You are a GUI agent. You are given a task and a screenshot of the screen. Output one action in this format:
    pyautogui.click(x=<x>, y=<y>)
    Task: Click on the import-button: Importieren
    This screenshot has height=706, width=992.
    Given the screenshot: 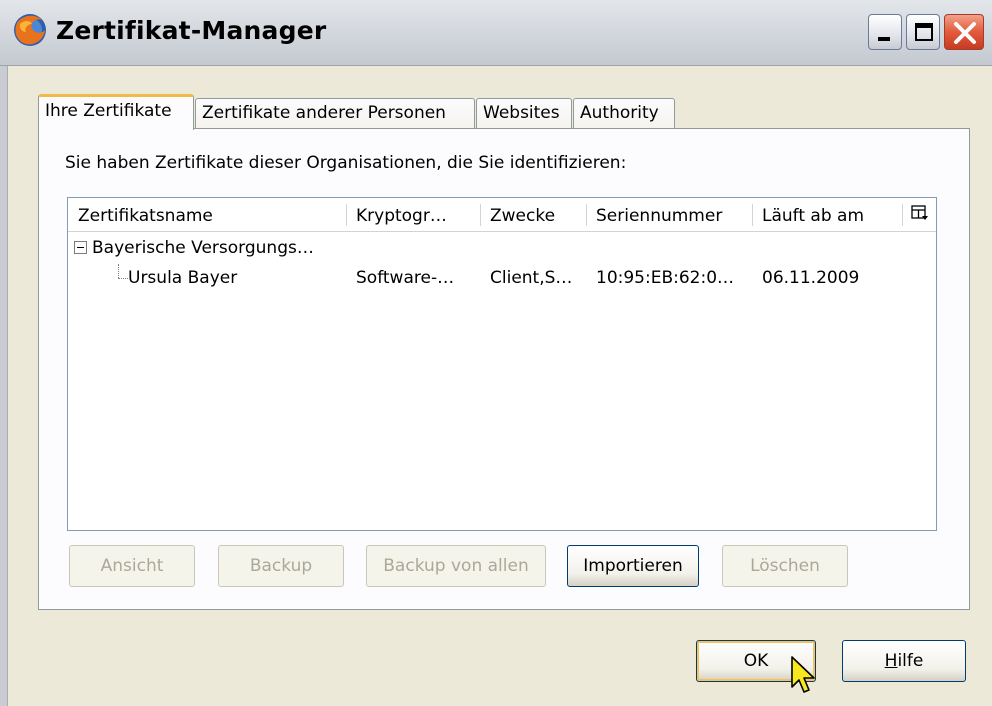 What is the action you would take?
    pyautogui.click(x=633, y=566)
    